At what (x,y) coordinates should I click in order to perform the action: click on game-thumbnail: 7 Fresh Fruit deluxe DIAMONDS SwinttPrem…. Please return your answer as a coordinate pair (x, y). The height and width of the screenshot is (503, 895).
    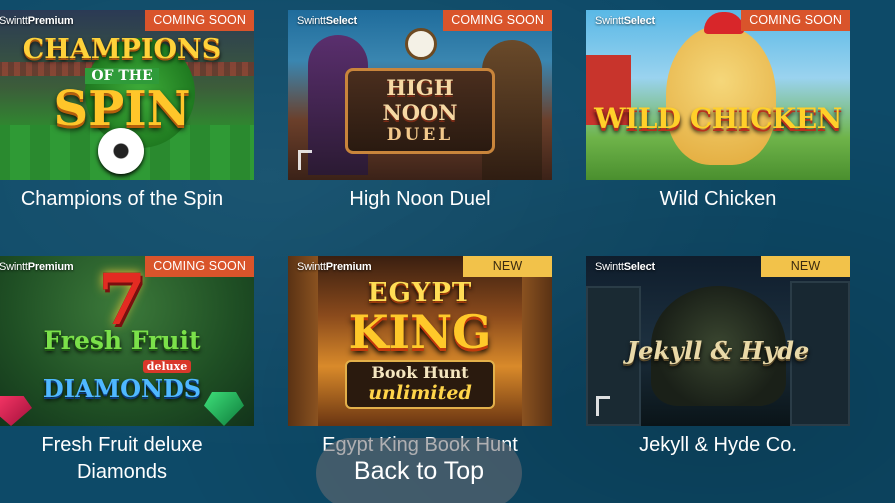
    Looking at the image, I should click on (127, 341).